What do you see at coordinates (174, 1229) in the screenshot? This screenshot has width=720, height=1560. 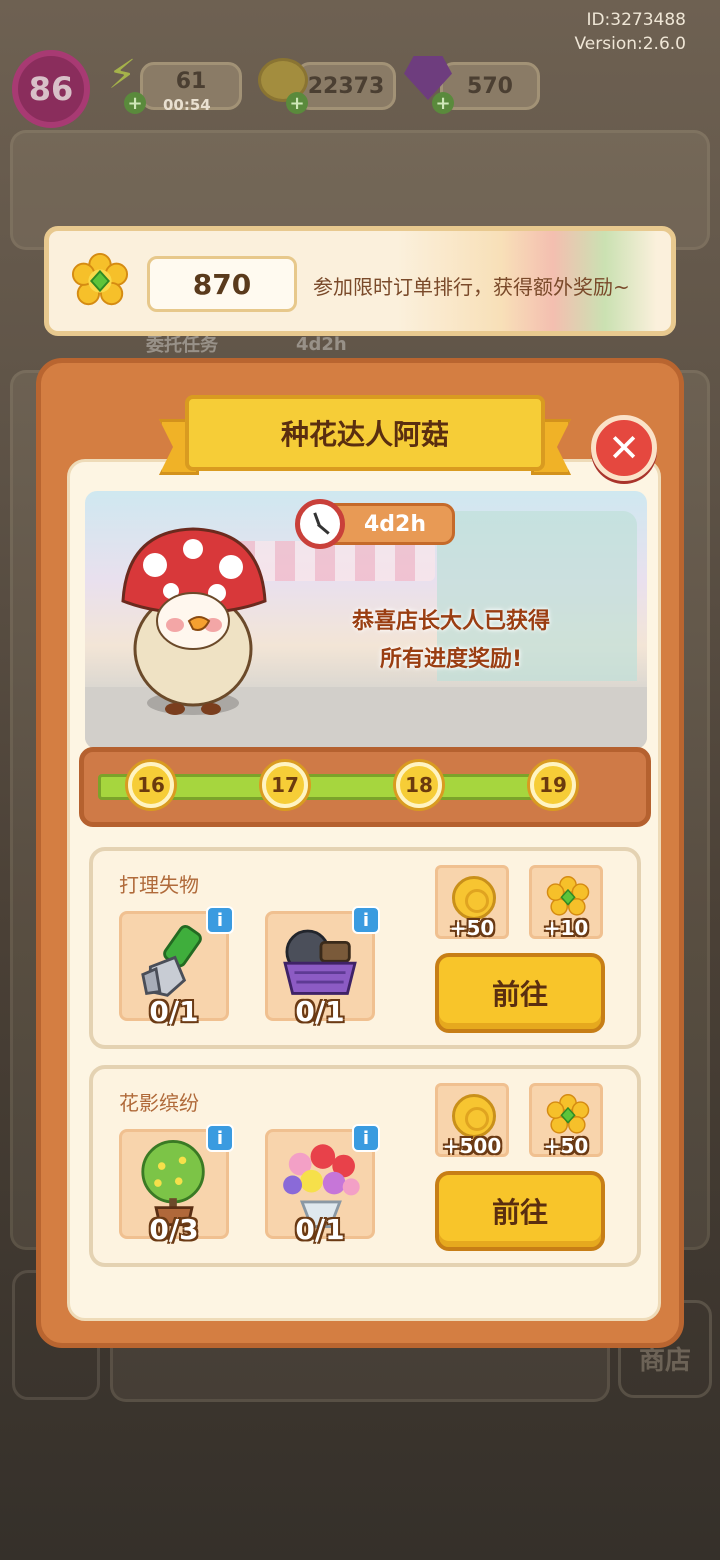 I see `item-count: 0/3` at bounding box center [174, 1229].